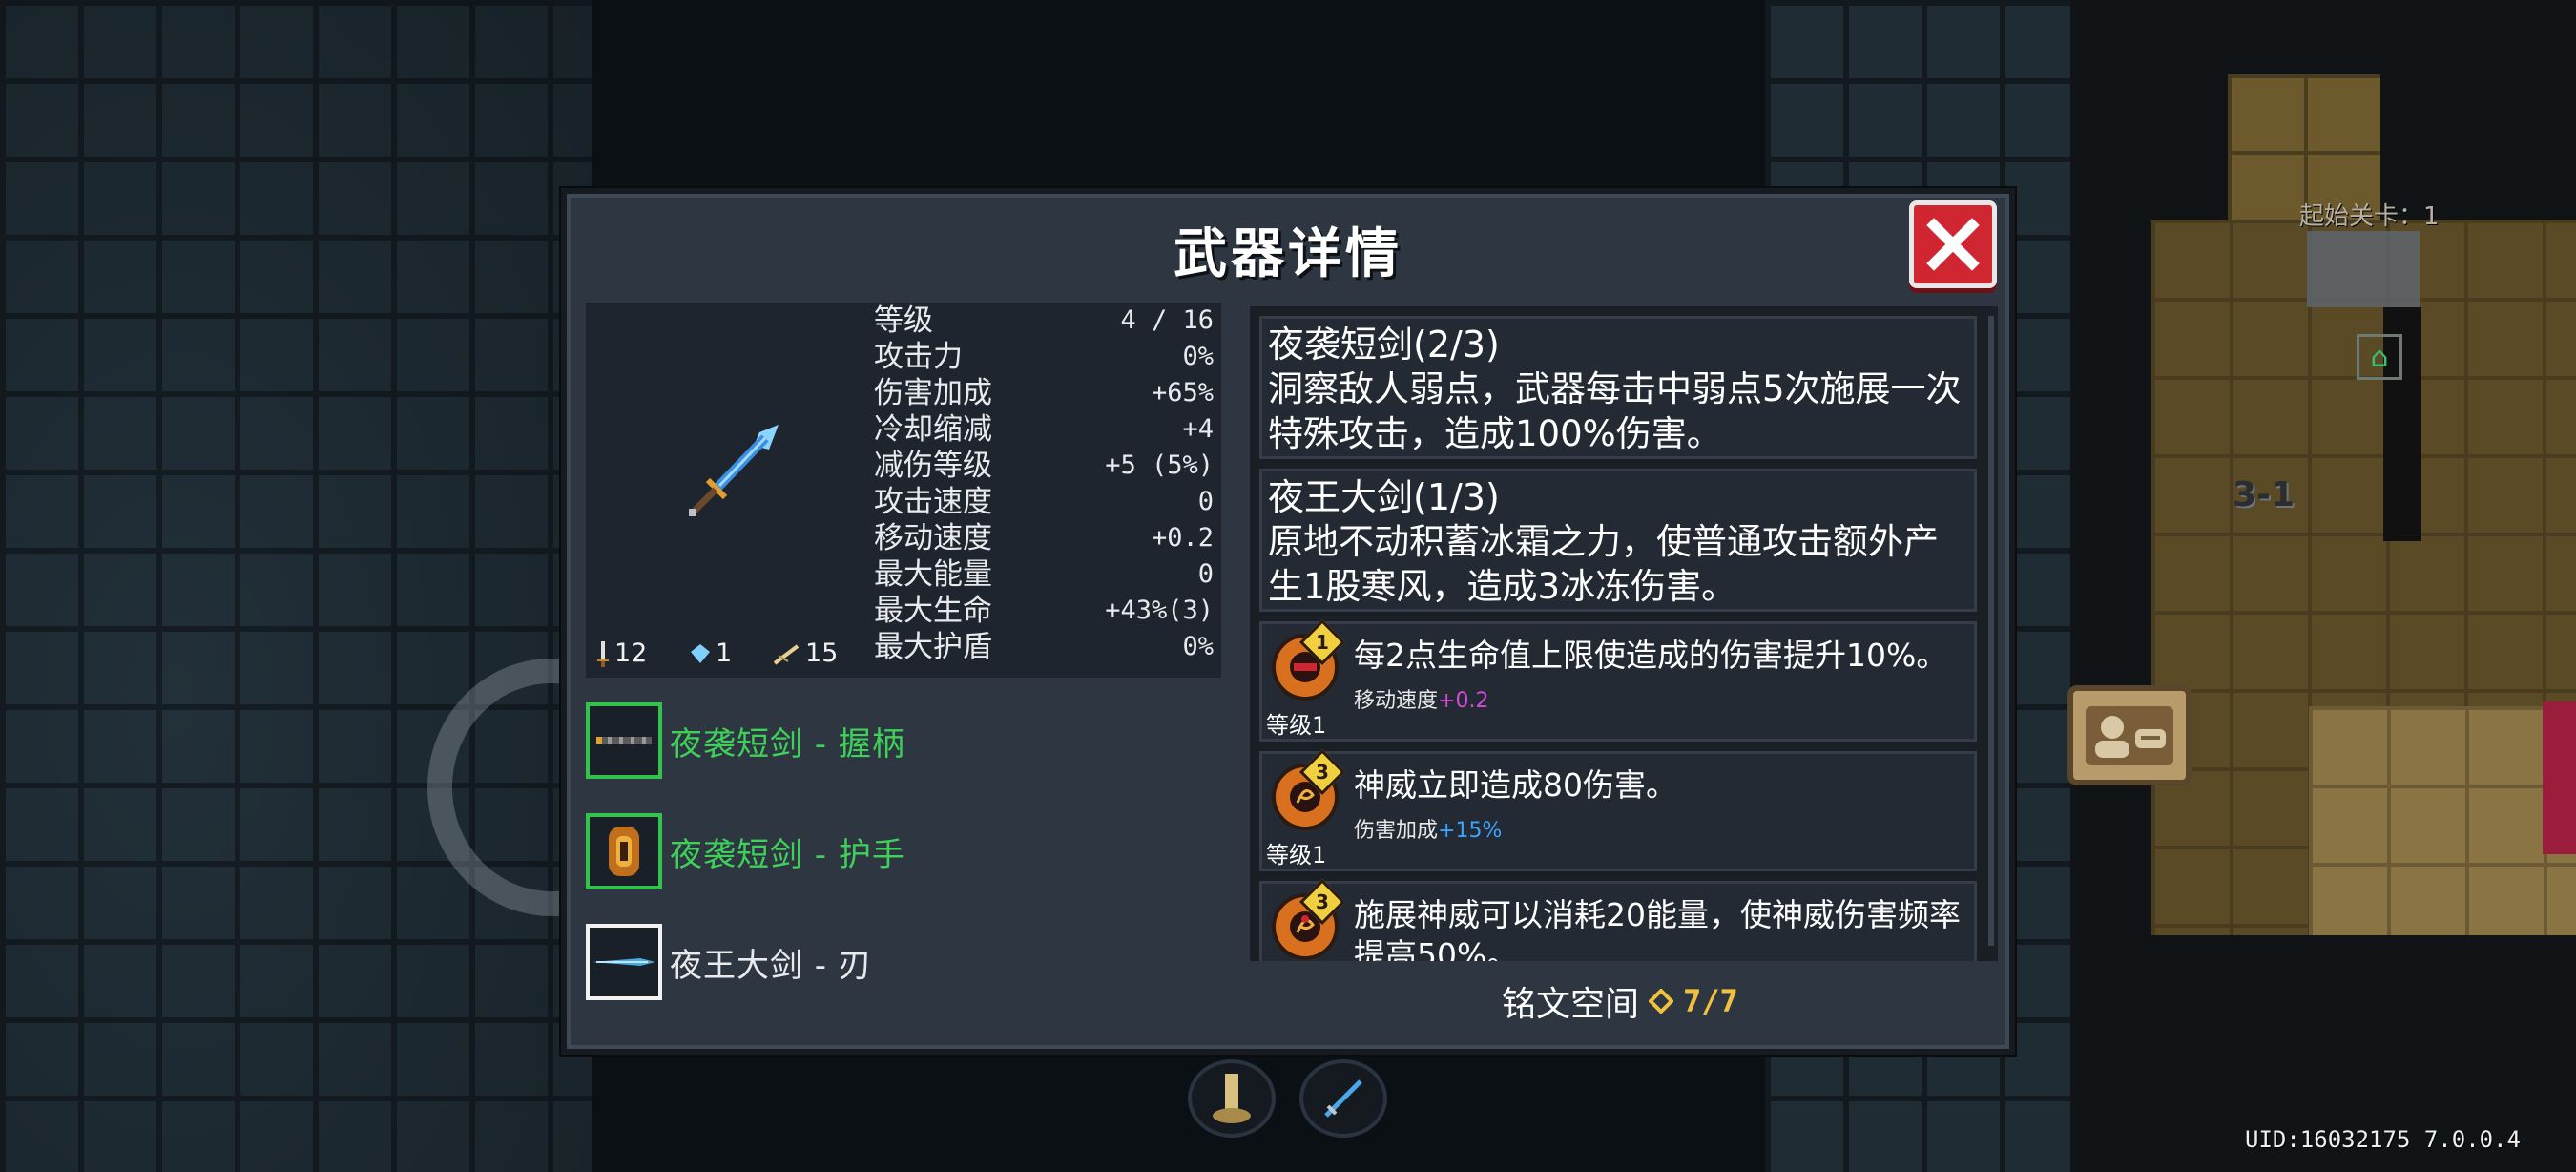 This screenshot has height=1172, width=2576. What do you see at coordinates (603, 653) in the screenshot?
I see `sword-small-icon` at bounding box center [603, 653].